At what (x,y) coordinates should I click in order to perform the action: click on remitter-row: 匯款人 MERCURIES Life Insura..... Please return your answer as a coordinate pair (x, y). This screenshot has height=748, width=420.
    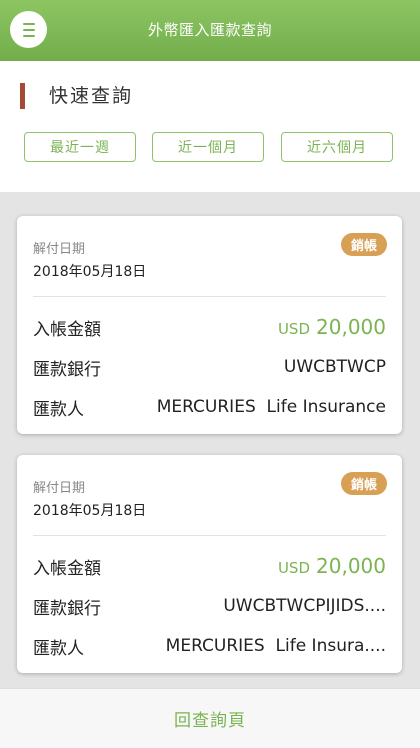
    Looking at the image, I should click on (209, 646).